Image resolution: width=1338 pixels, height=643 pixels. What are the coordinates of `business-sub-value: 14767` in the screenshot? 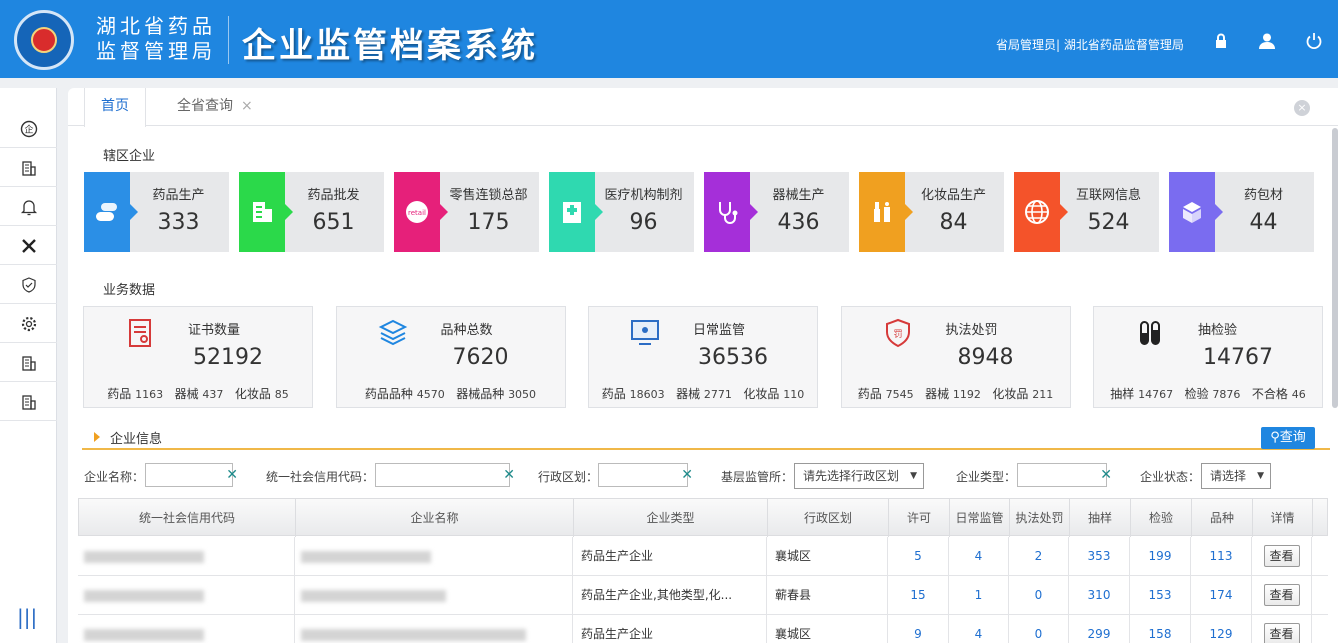 It's located at (1156, 394).